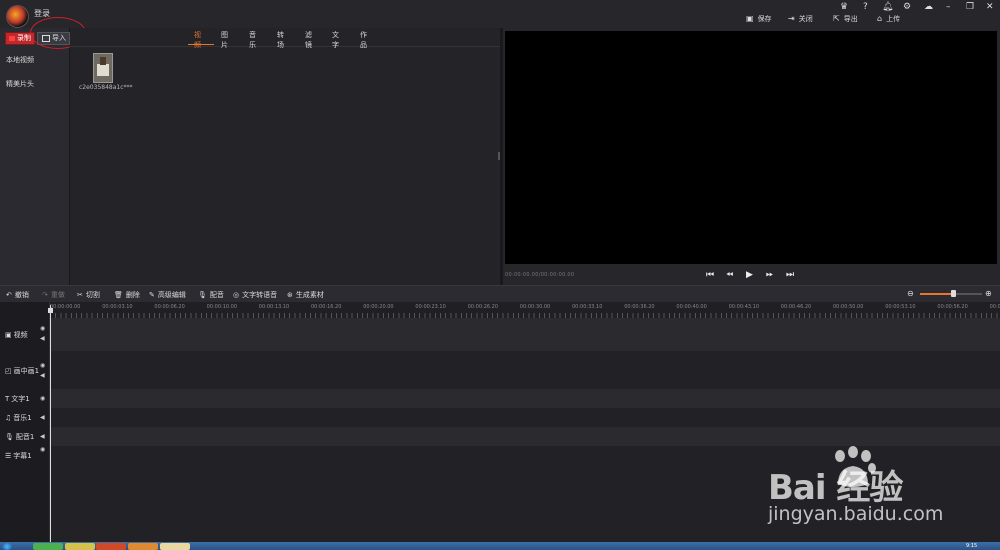  What do you see at coordinates (20, 84) in the screenshot?
I see `sidebar-item-intros: 精美片头` at bounding box center [20, 84].